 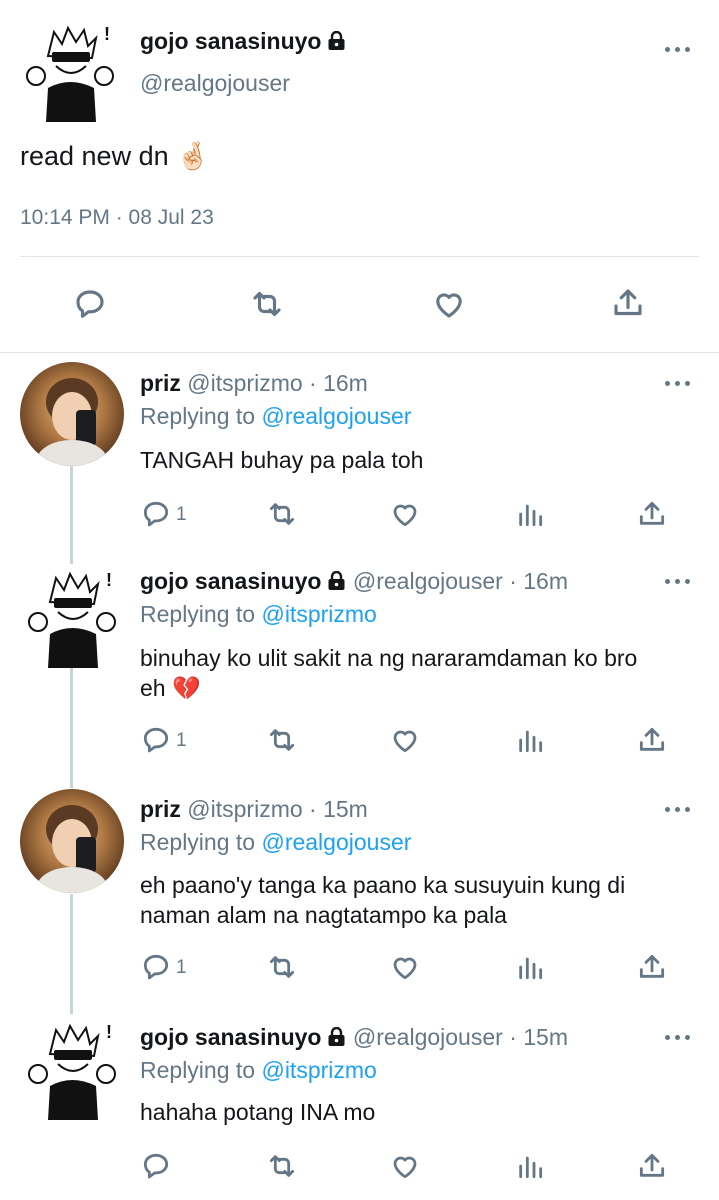 What do you see at coordinates (117, 218) in the screenshot?
I see `tweet-timestamp: 10:14 PM · 08 Jul 23` at bounding box center [117, 218].